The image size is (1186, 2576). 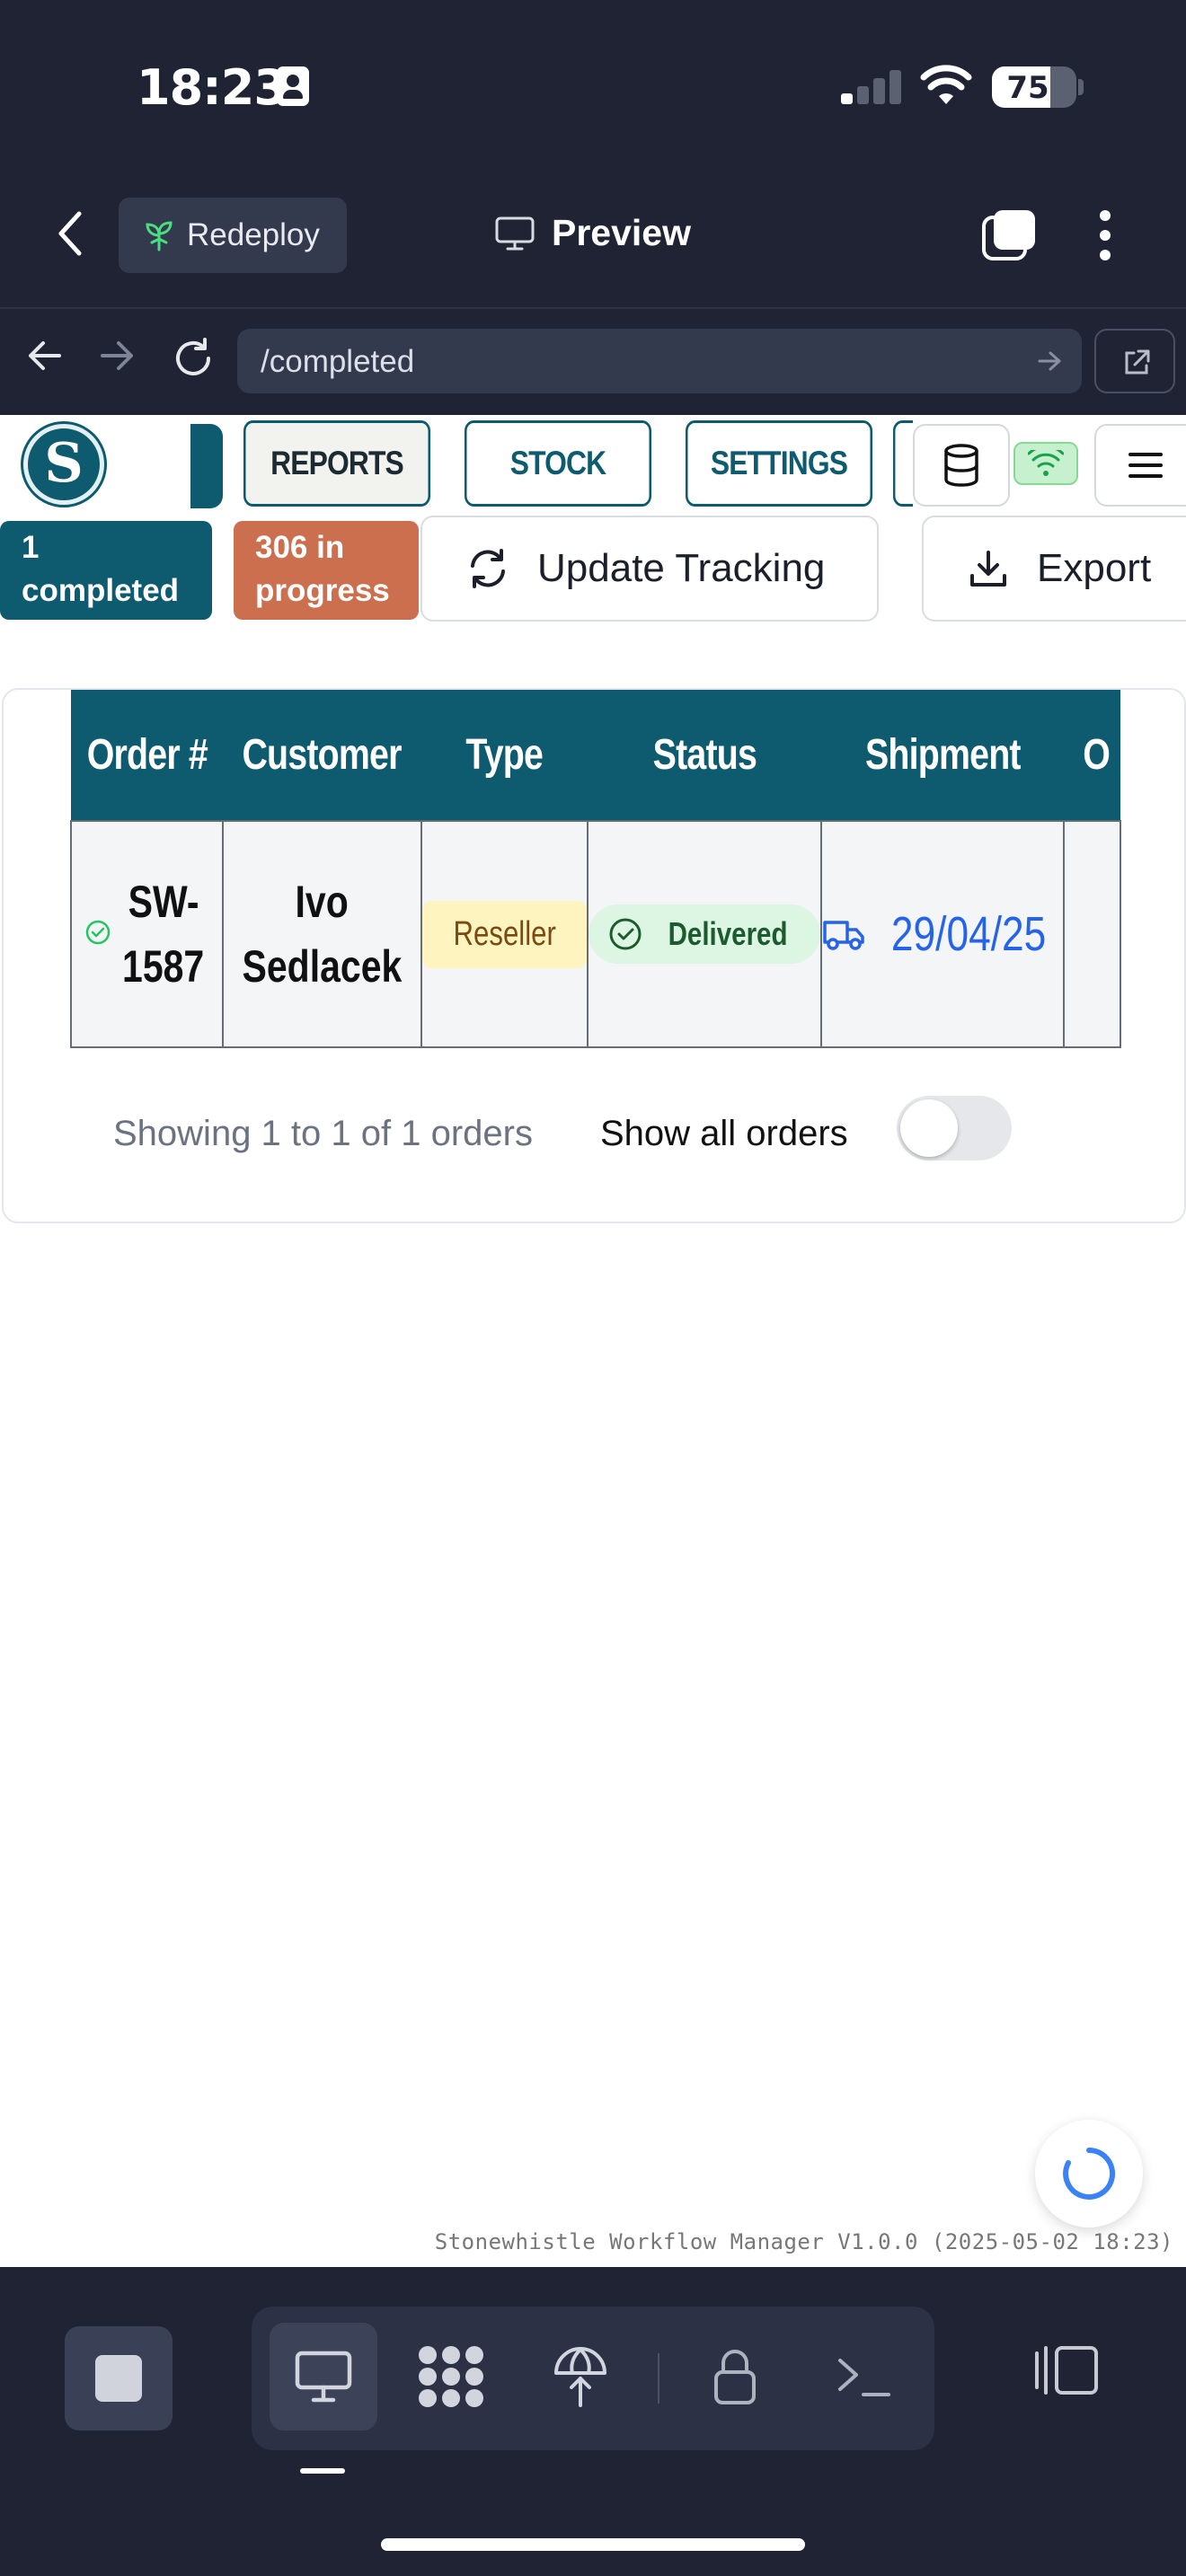 I want to click on desktop-icon, so click(x=323, y=2377).